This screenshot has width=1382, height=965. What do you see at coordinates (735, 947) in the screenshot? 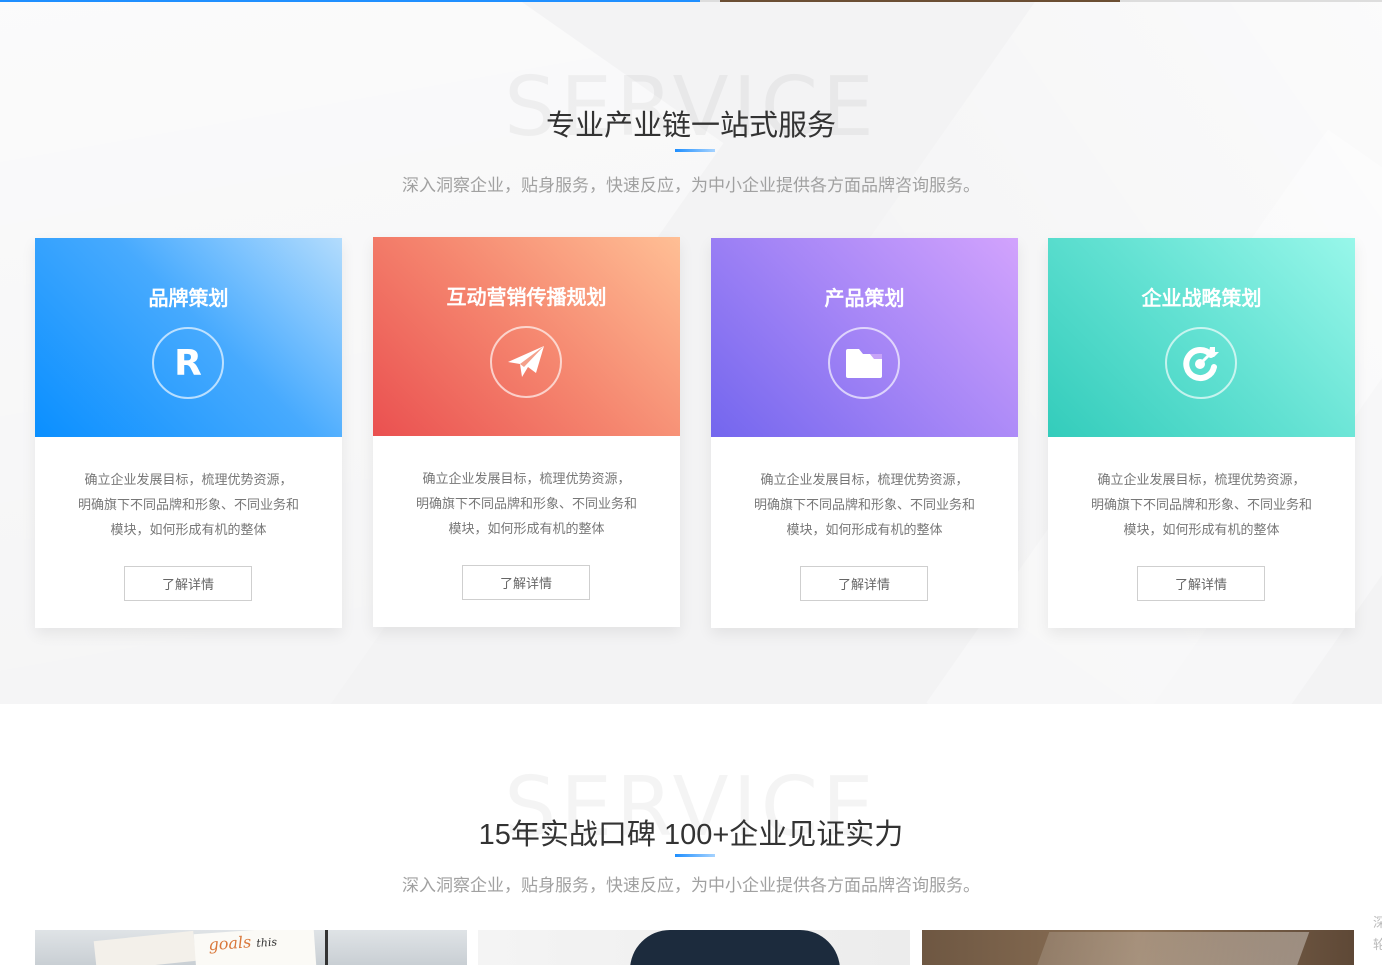
I see `photo-person-shirt` at bounding box center [735, 947].